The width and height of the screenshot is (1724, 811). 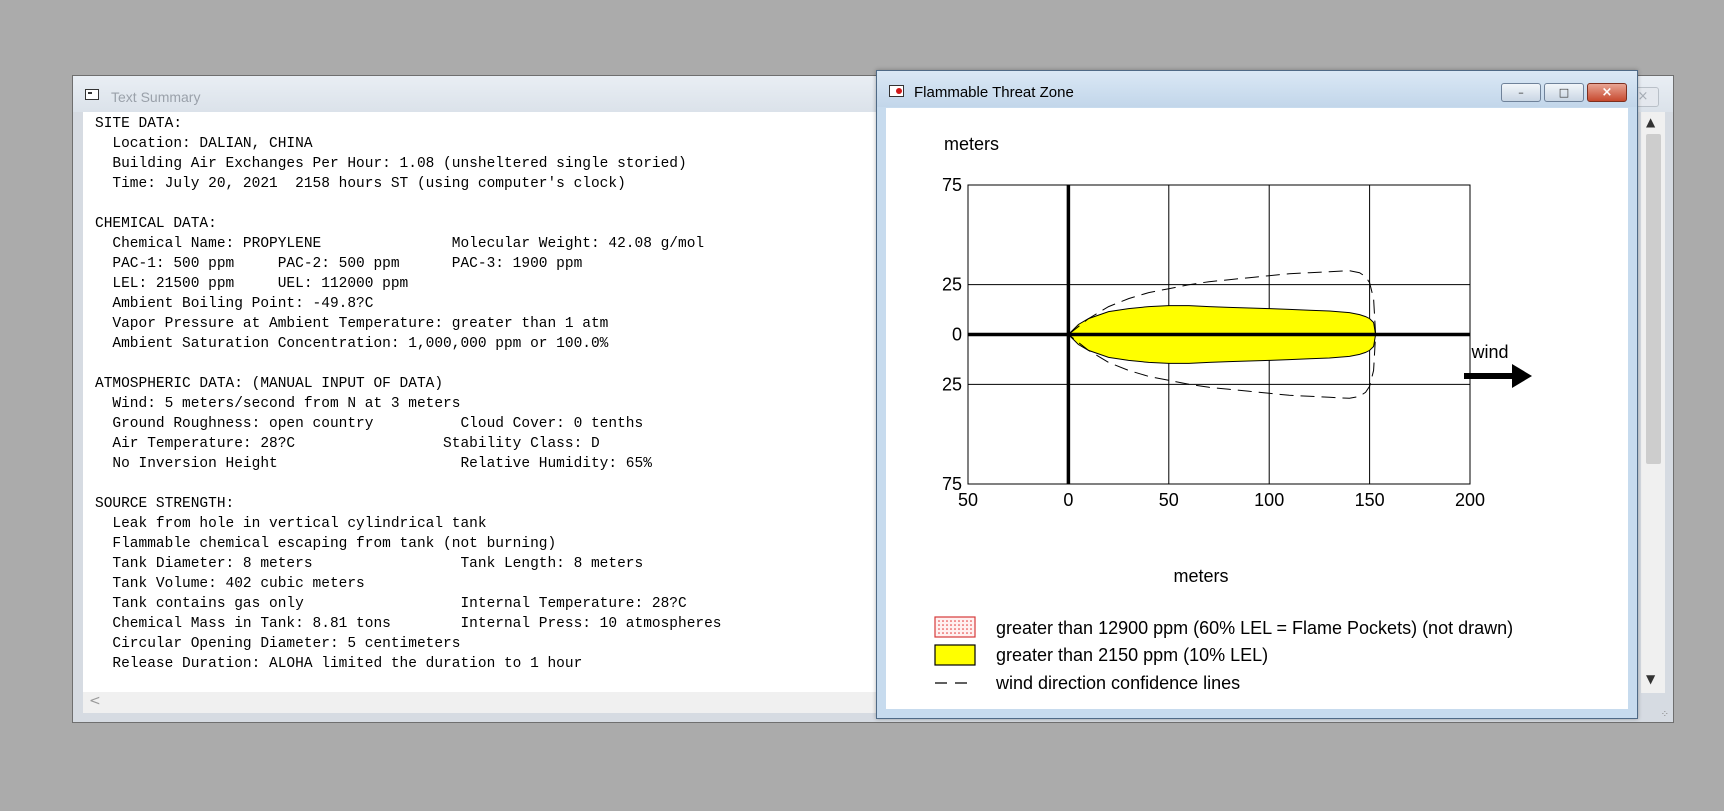 I want to click on legend-label: greater than 2150 ppm (10% LEL), so click(x=1132, y=655).